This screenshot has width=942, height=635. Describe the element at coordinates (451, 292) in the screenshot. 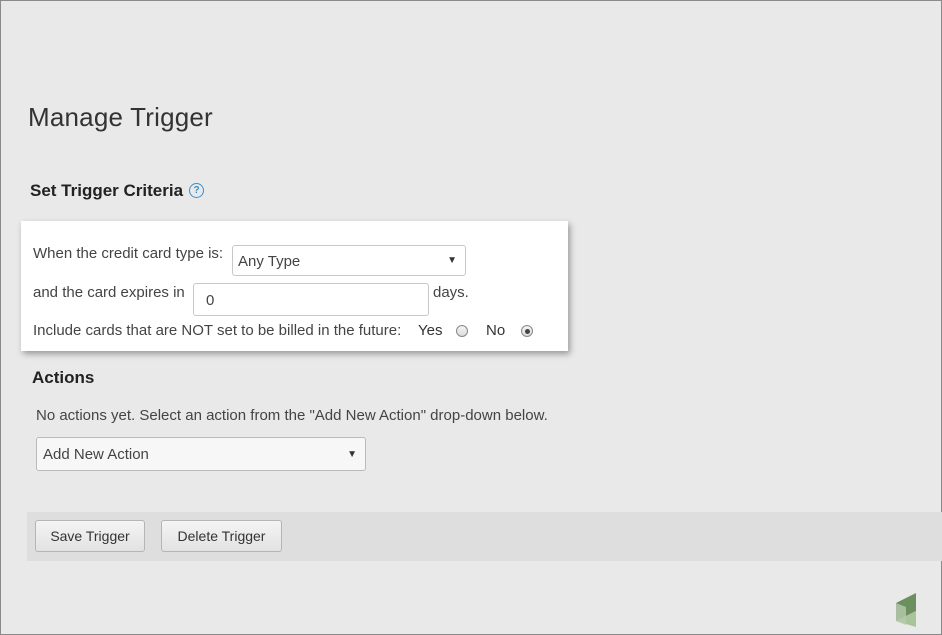

I see `days-label: days.` at that location.